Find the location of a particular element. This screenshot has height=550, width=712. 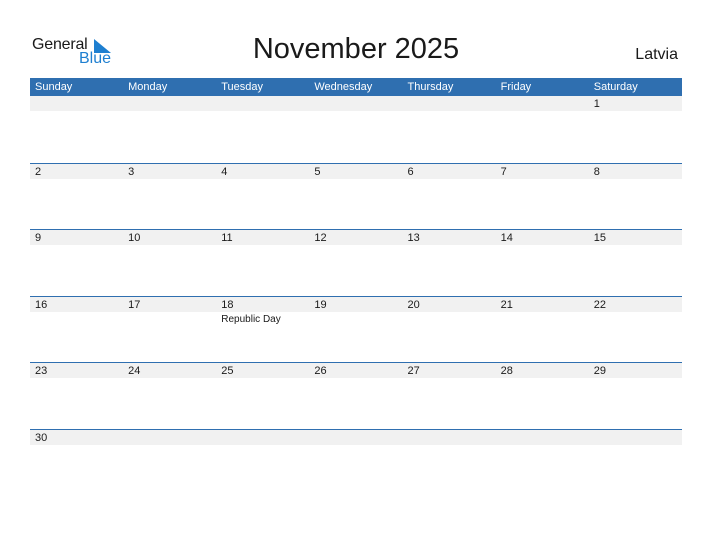

day-number: 13 is located at coordinates (413, 238).